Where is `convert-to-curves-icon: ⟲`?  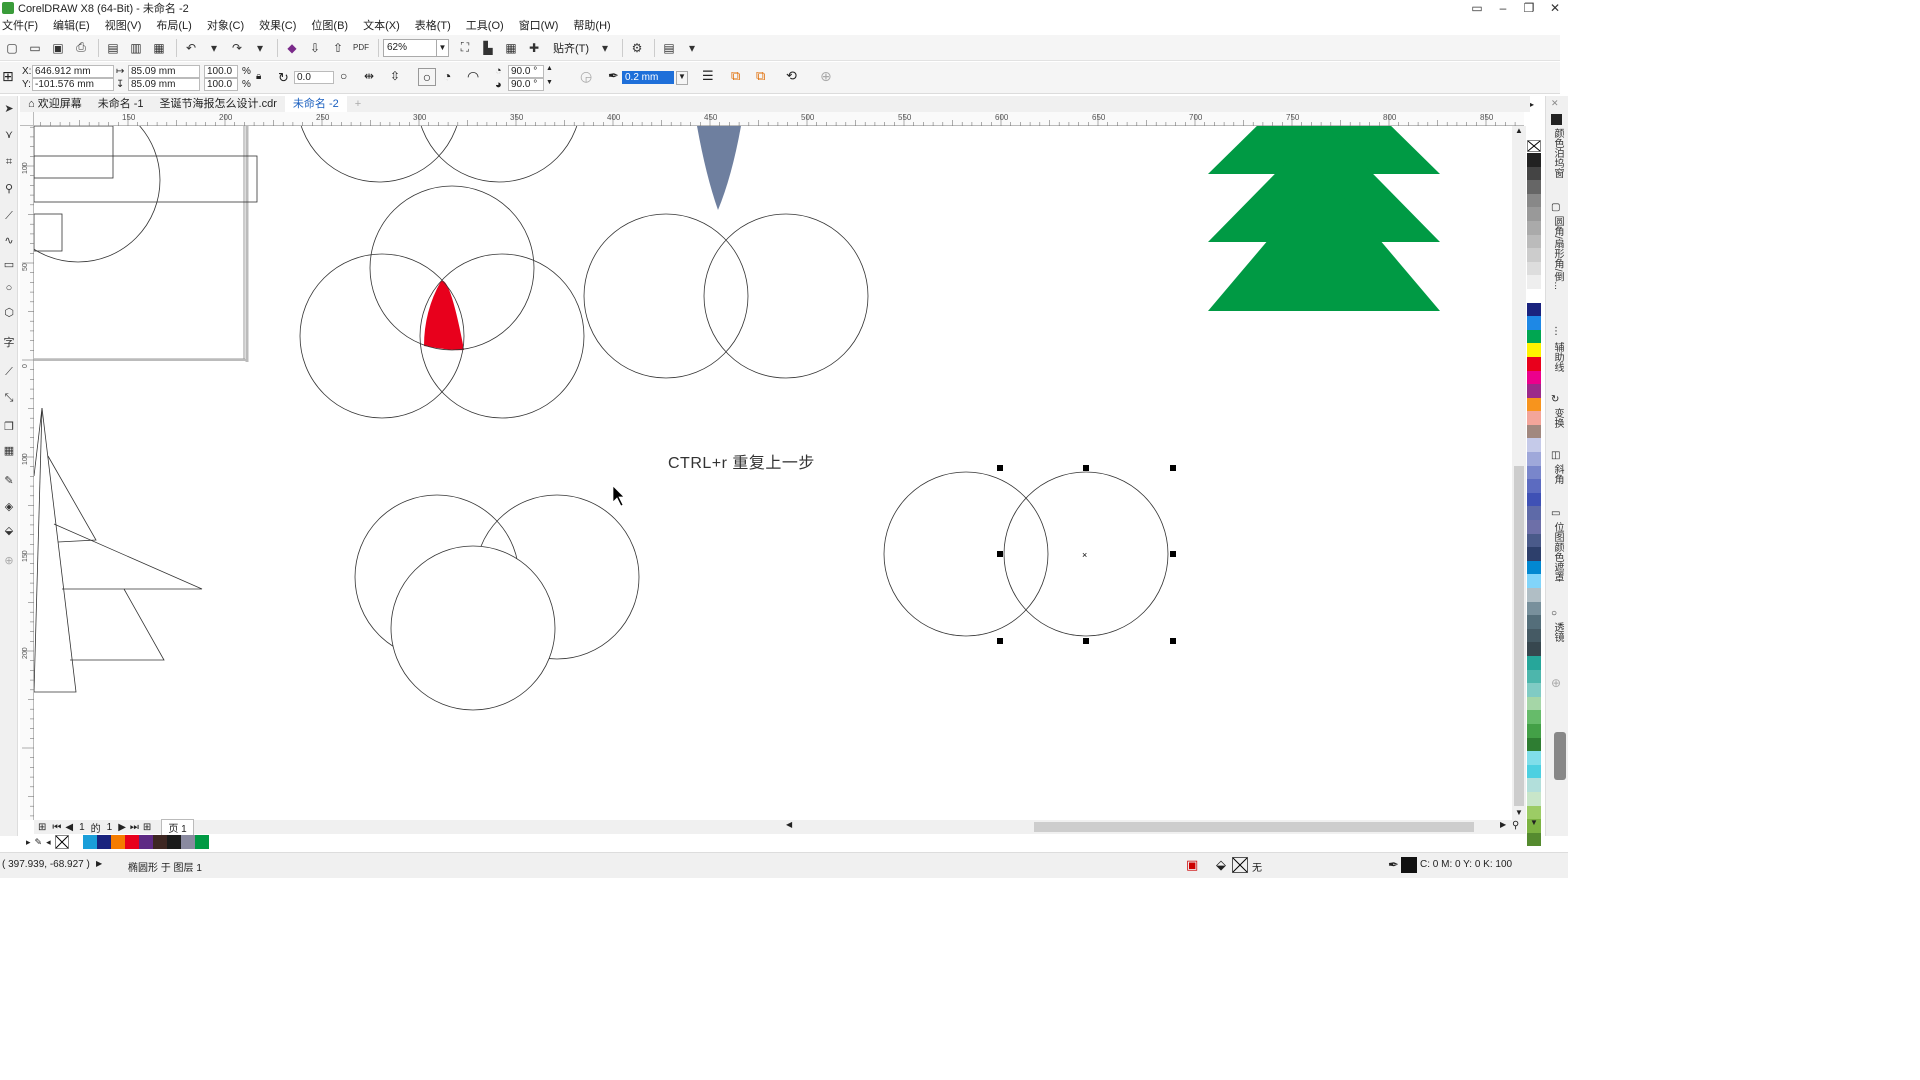 convert-to-curves-icon: ⟲ is located at coordinates (791, 76).